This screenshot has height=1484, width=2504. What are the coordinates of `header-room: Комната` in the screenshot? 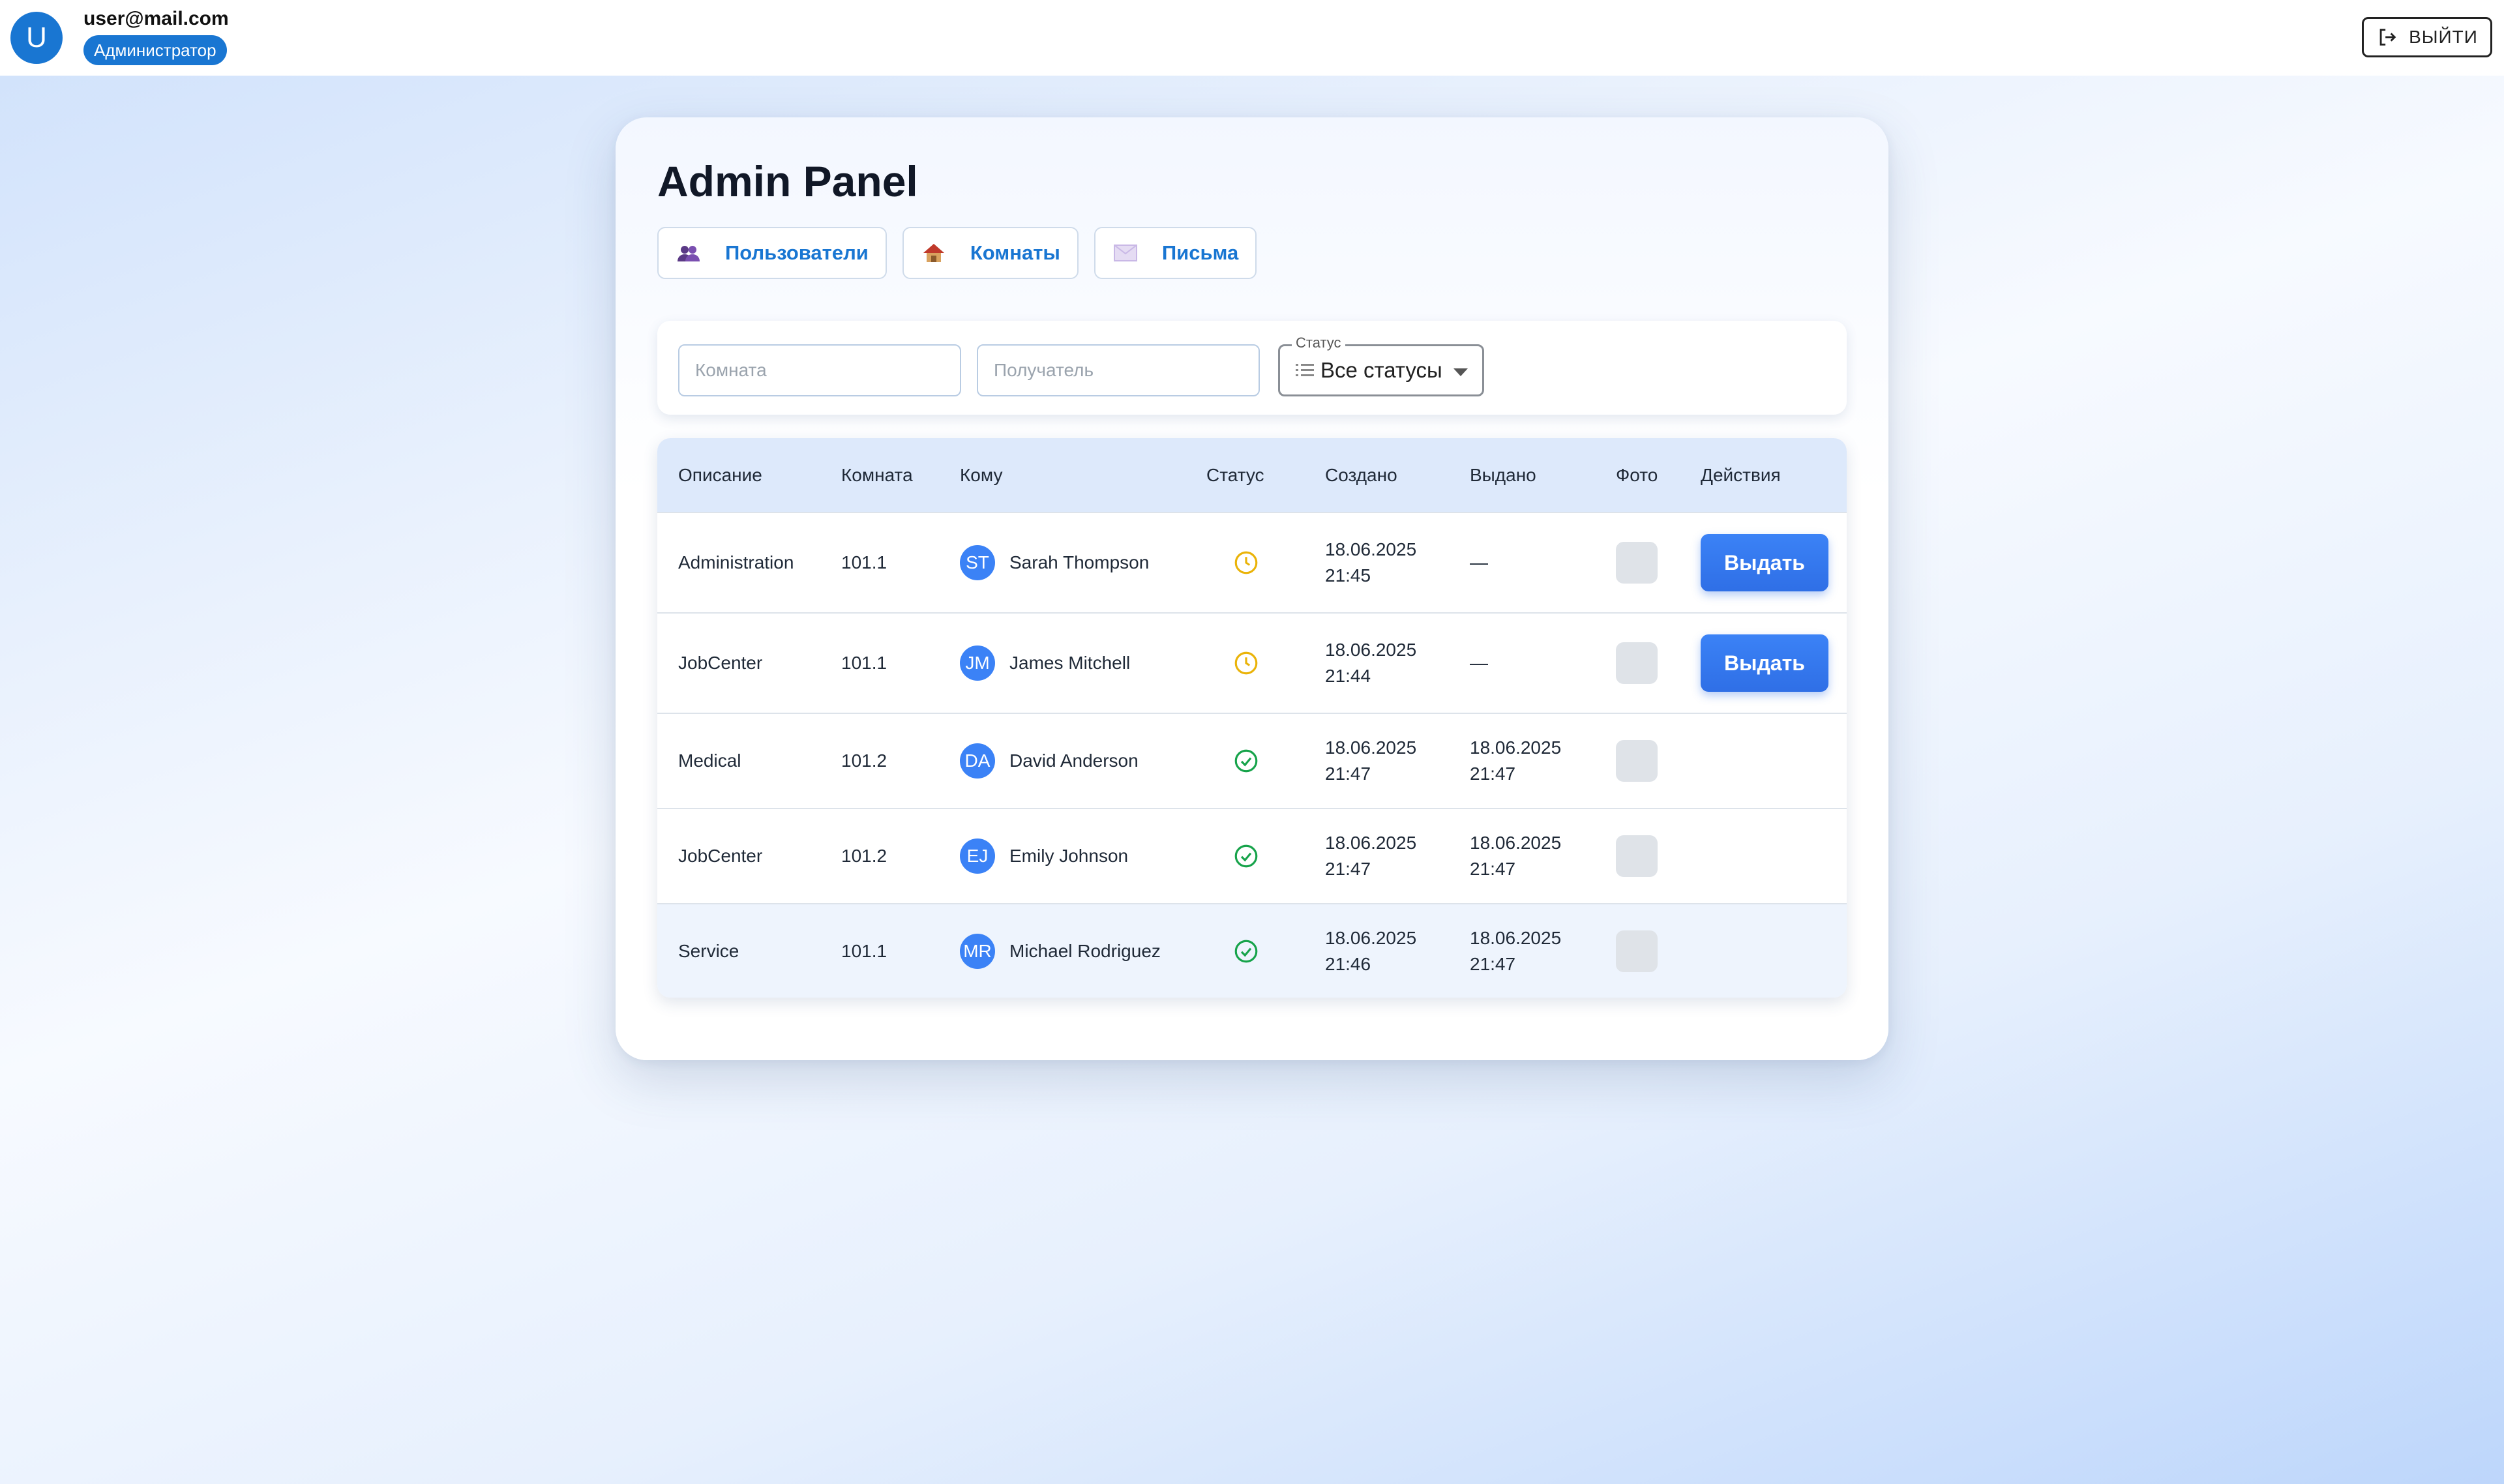 It's located at (879, 475).